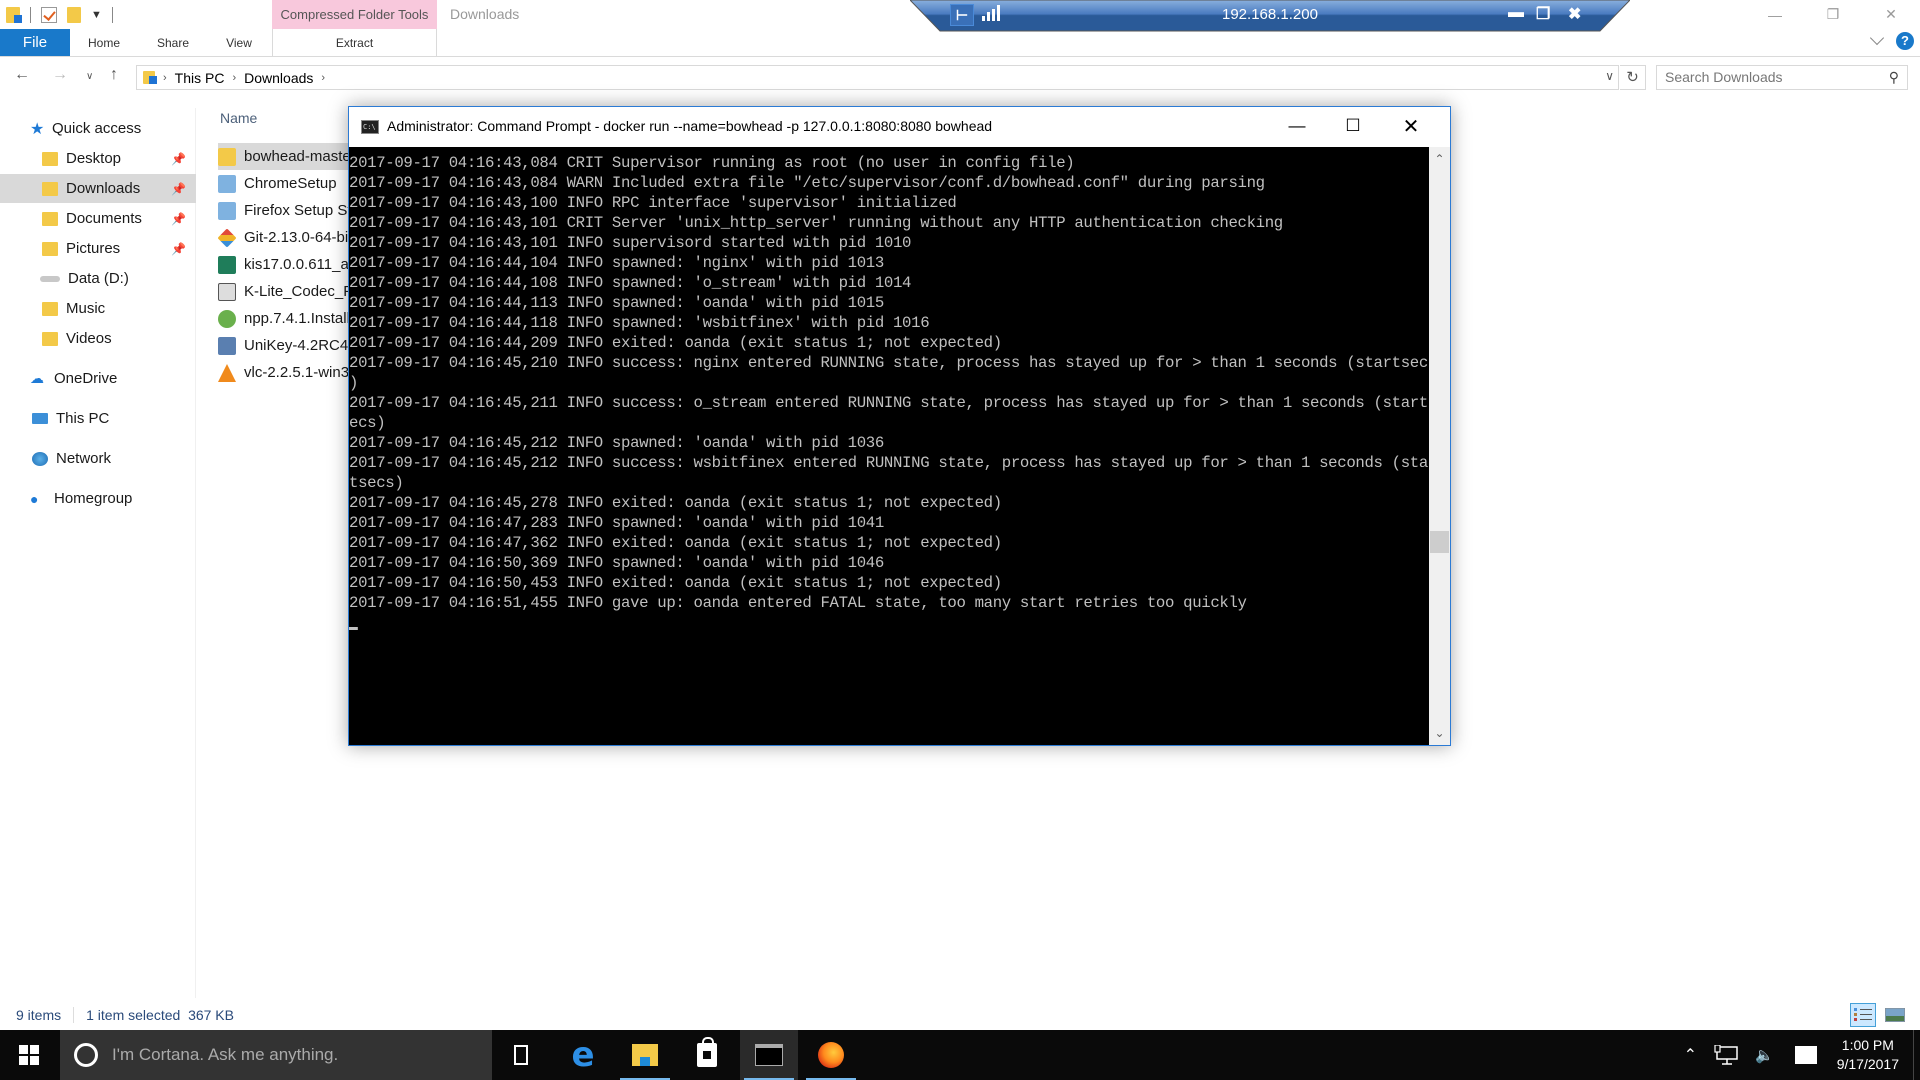  What do you see at coordinates (288, 291) in the screenshot?
I see `file-item: K-Lite_Codec_Pack` at bounding box center [288, 291].